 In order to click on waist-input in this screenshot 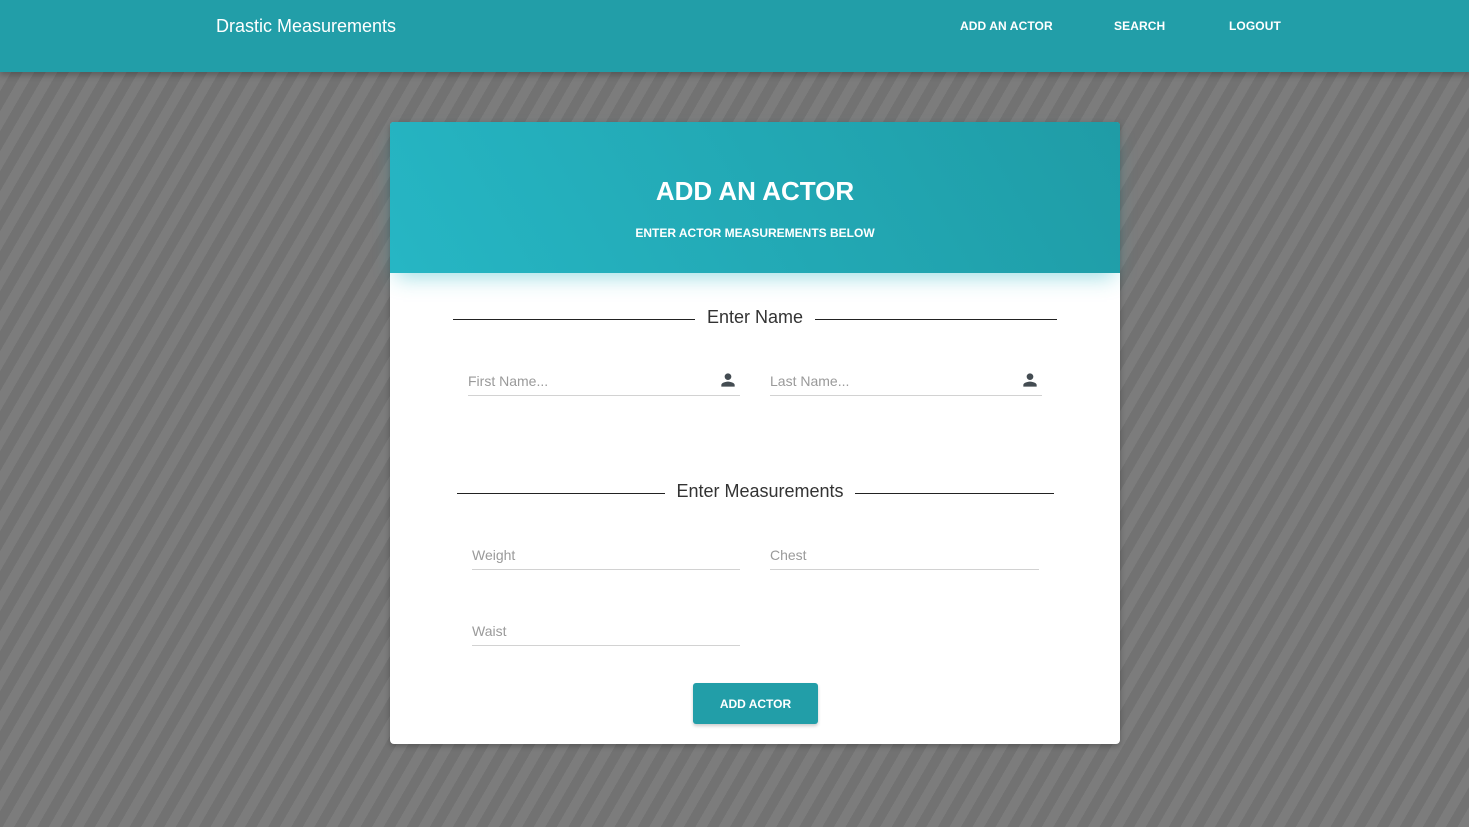, I will do `click(592, 631)`.